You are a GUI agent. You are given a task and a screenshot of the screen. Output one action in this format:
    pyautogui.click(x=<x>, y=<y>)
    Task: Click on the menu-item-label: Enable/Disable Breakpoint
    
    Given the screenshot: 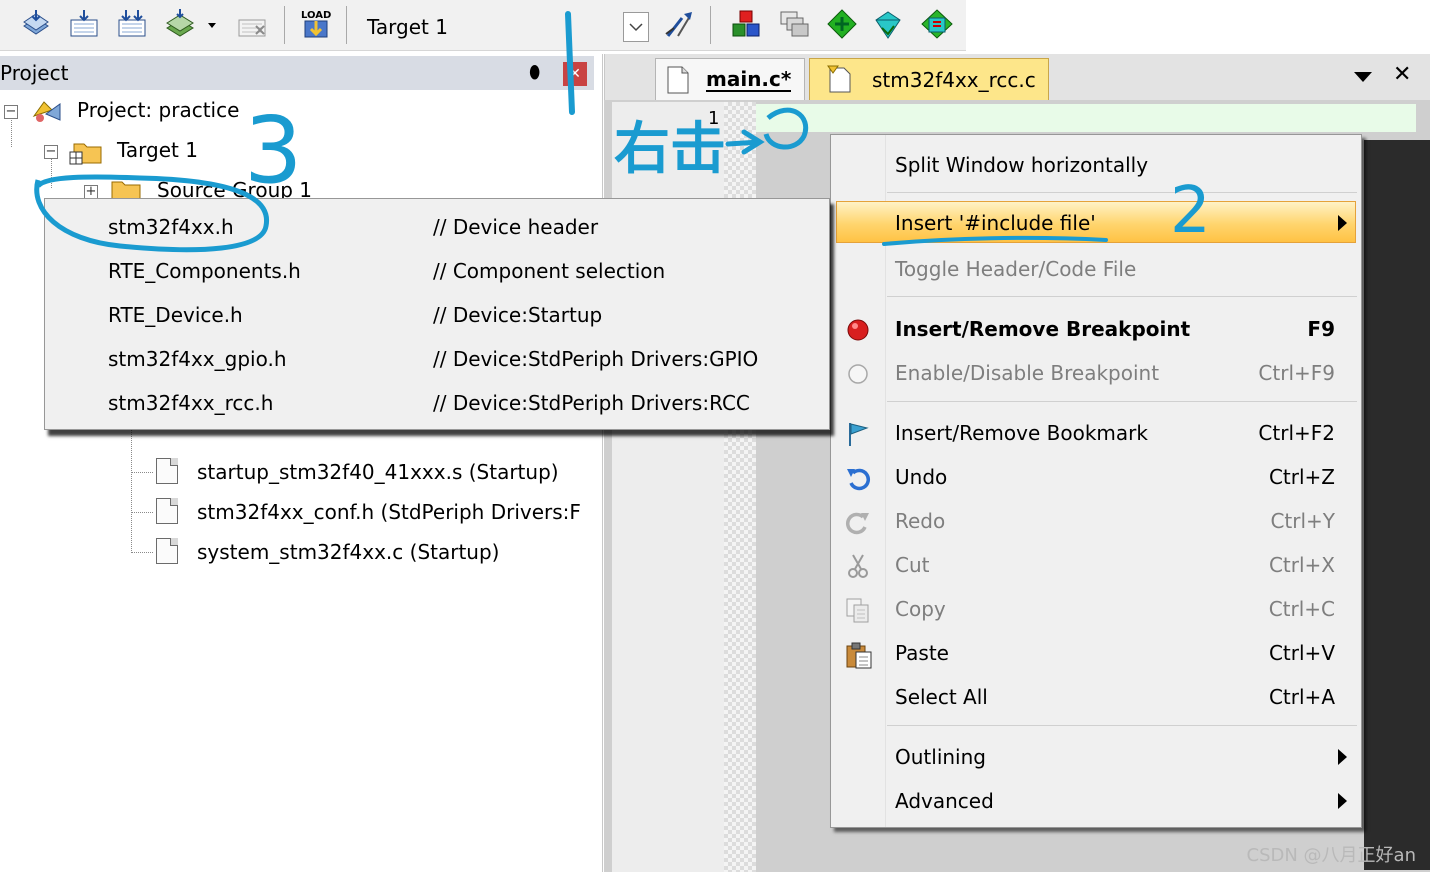 What is the action you would take?
    pyautogui.click(x=1027, y=373)
    